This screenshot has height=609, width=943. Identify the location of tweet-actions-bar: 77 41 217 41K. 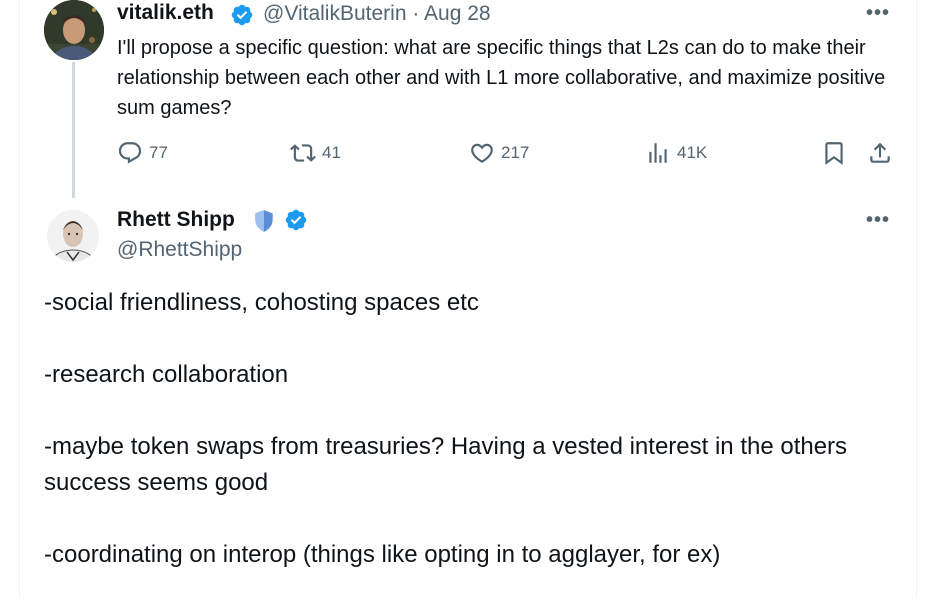
(471, 155).